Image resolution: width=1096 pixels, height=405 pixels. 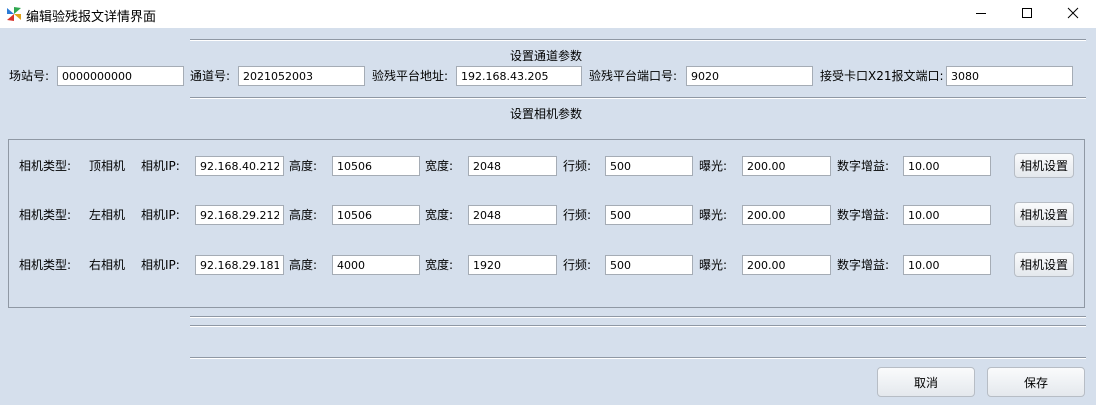 What do you see at coordinates (1009, 76) in the screenshot?
I see `x21-port-field` at bounding box center [1009, 76].